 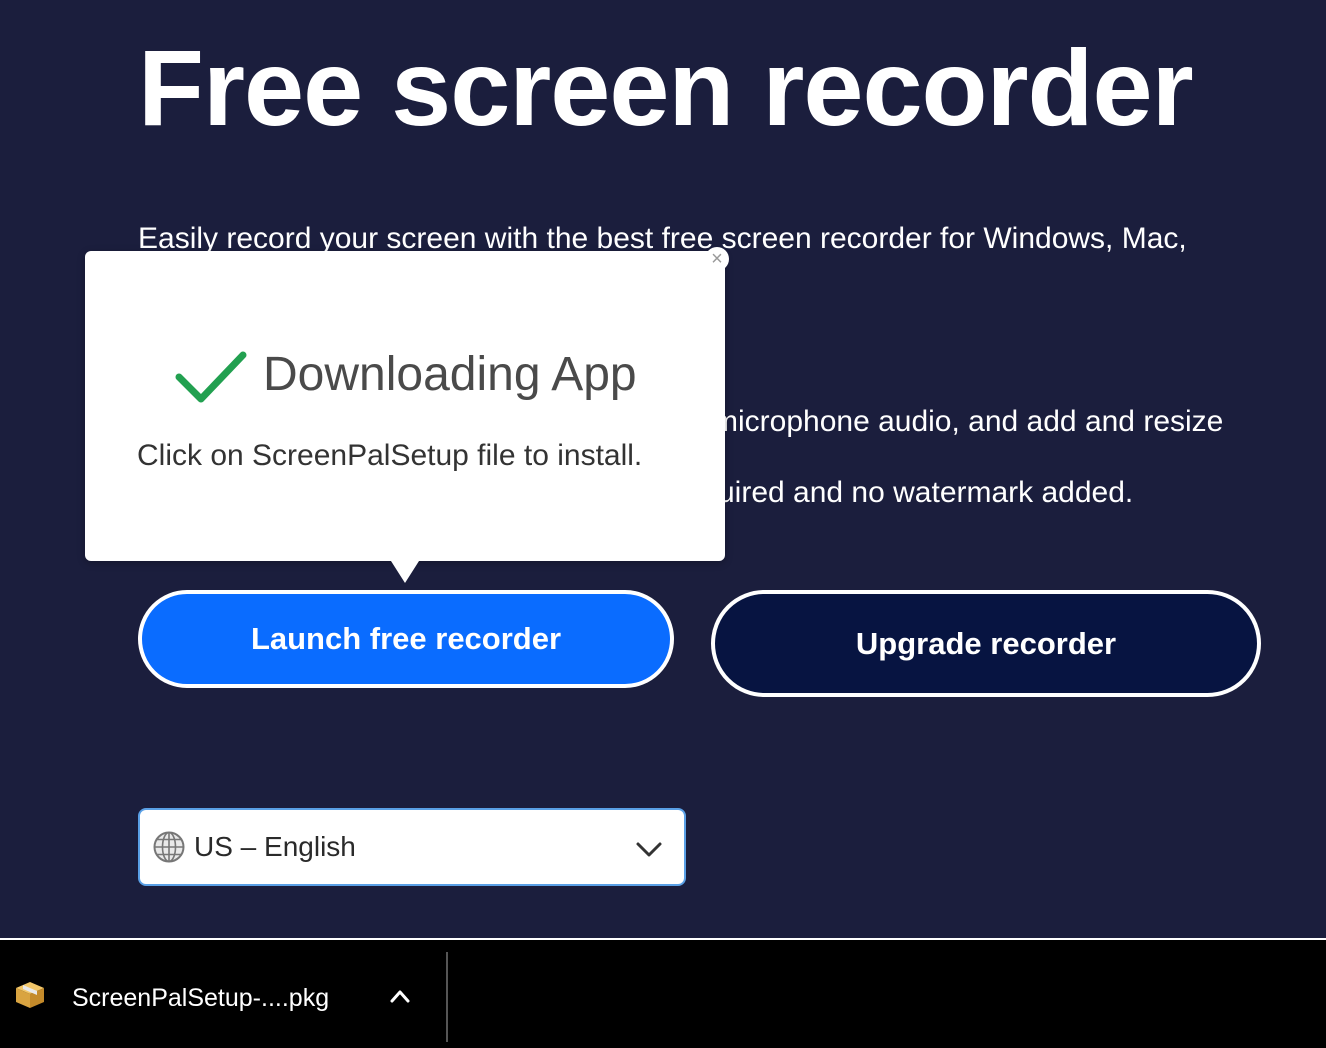 I want to click on popup-title: Downloading App, so click(x=450, y=374).